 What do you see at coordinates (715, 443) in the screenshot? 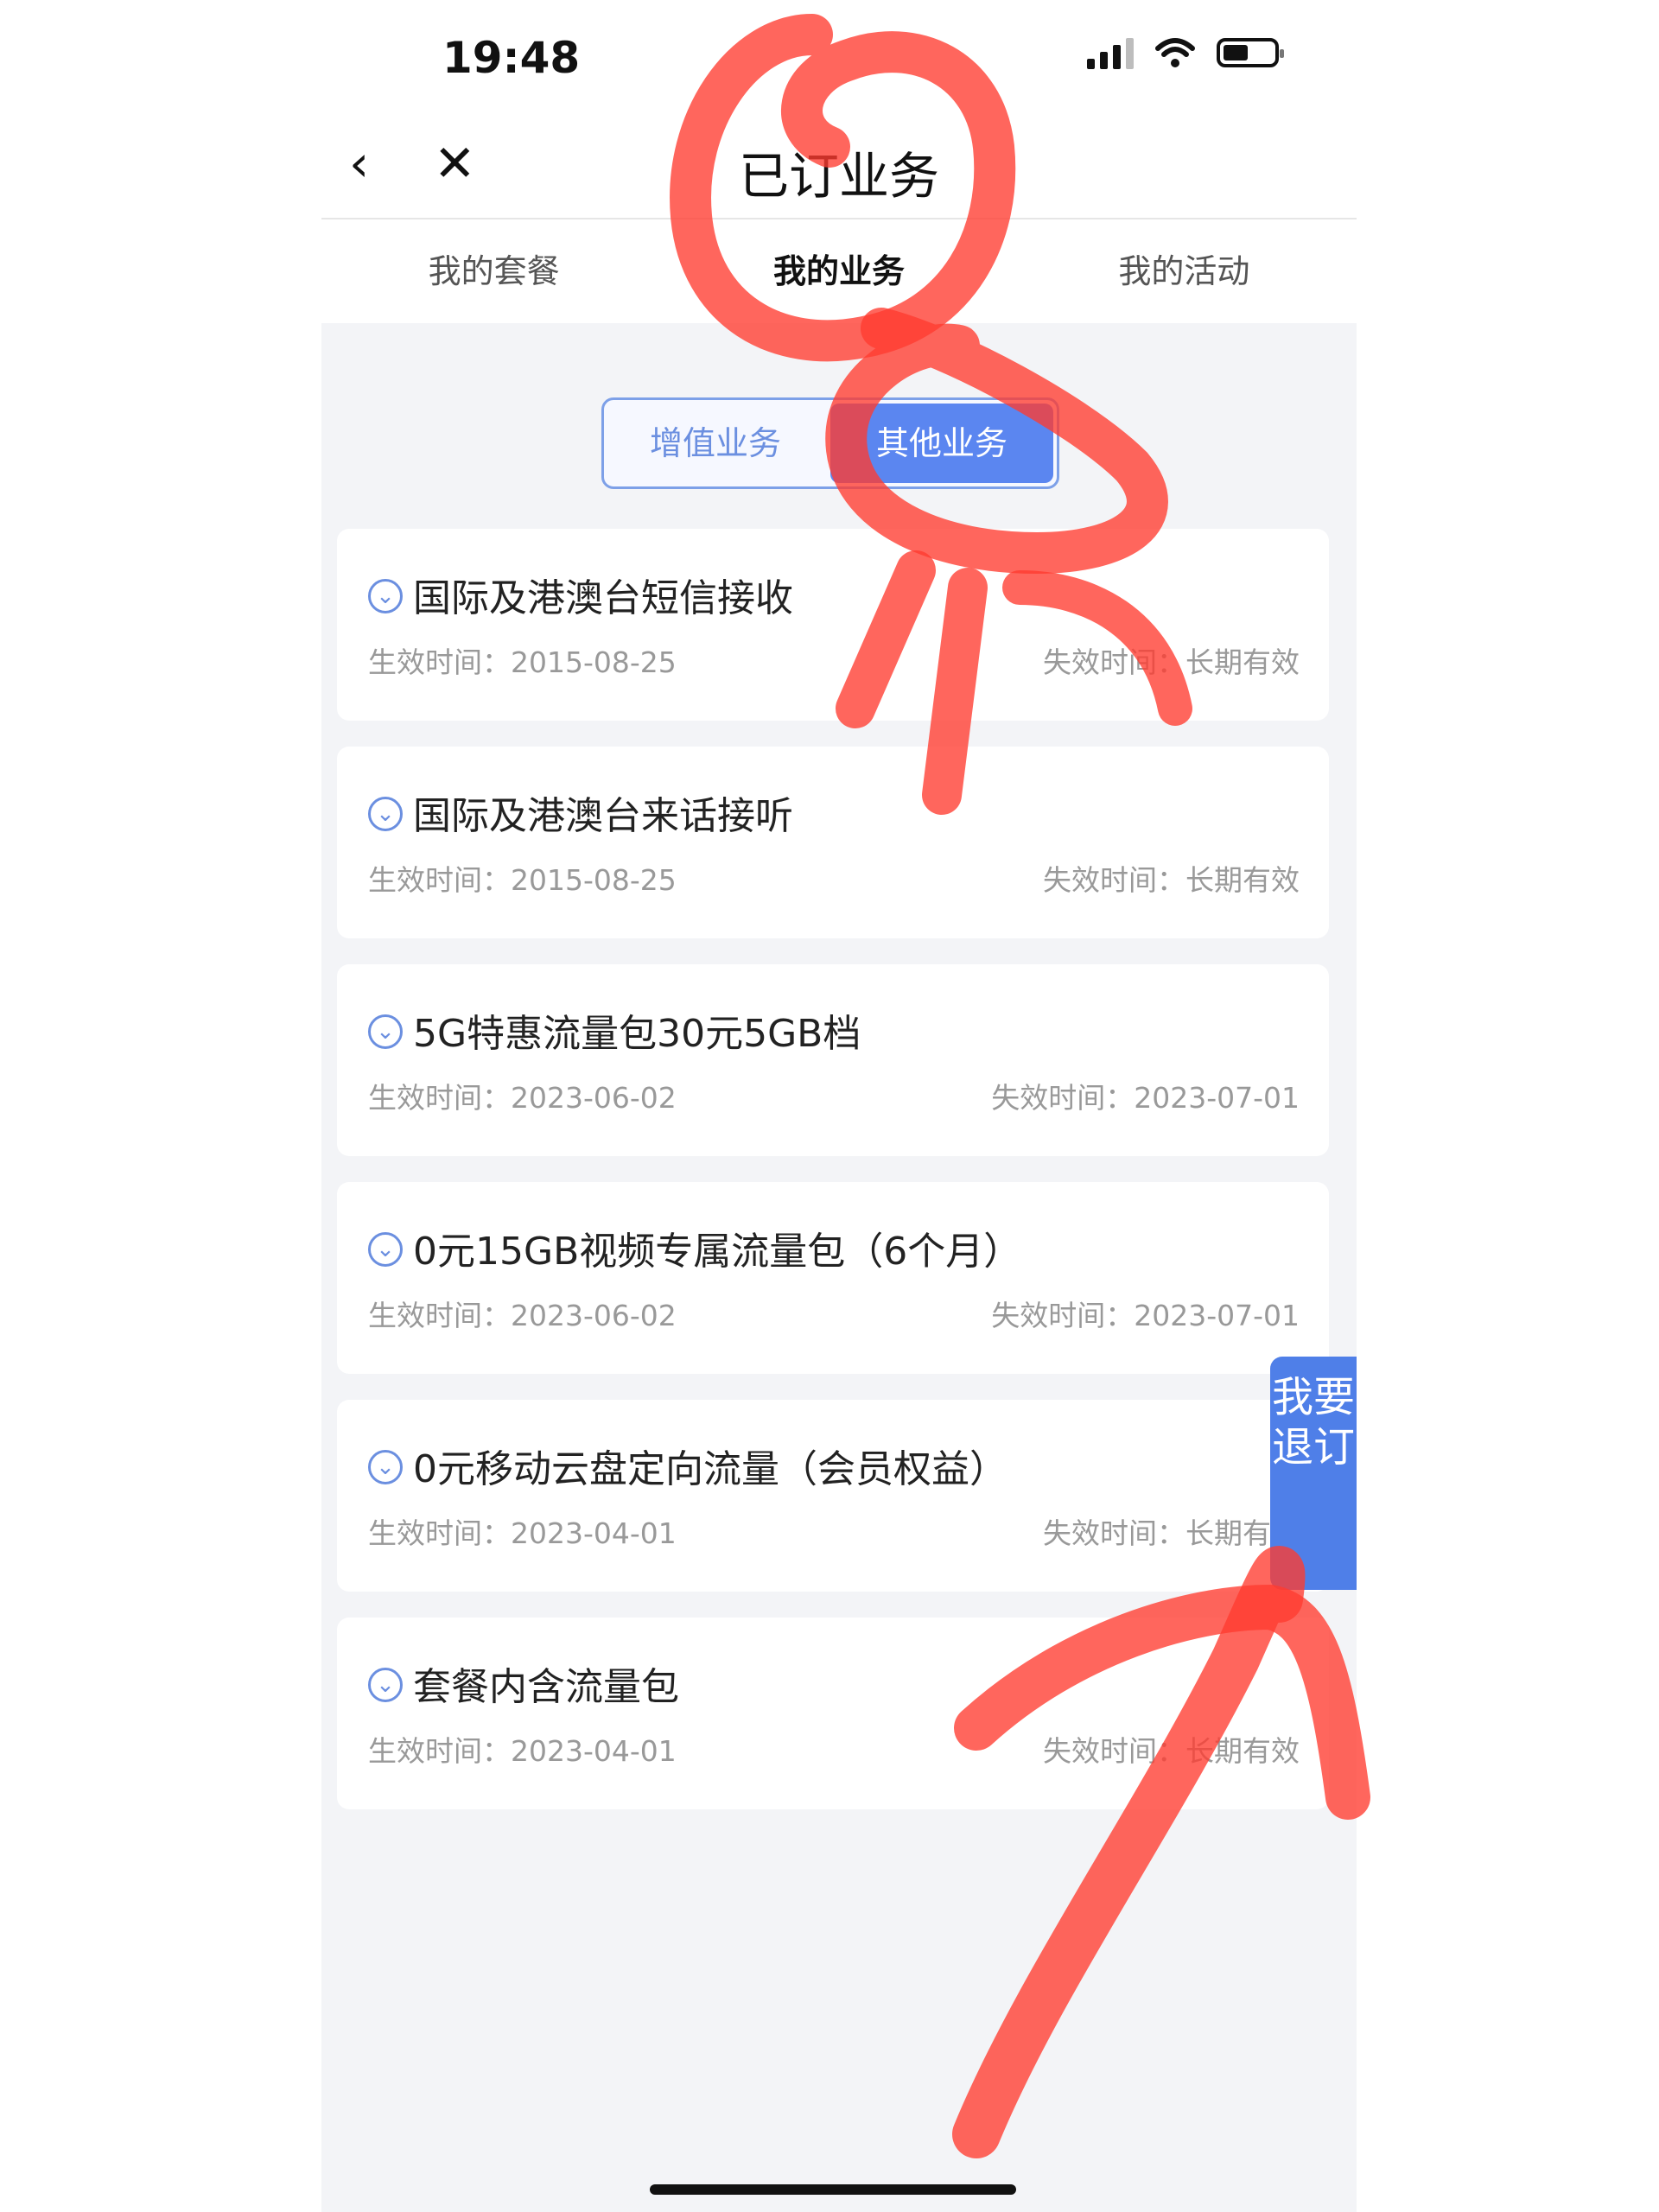
I see `segment-value-added: 增值业务` at bounding box center [715, 443].